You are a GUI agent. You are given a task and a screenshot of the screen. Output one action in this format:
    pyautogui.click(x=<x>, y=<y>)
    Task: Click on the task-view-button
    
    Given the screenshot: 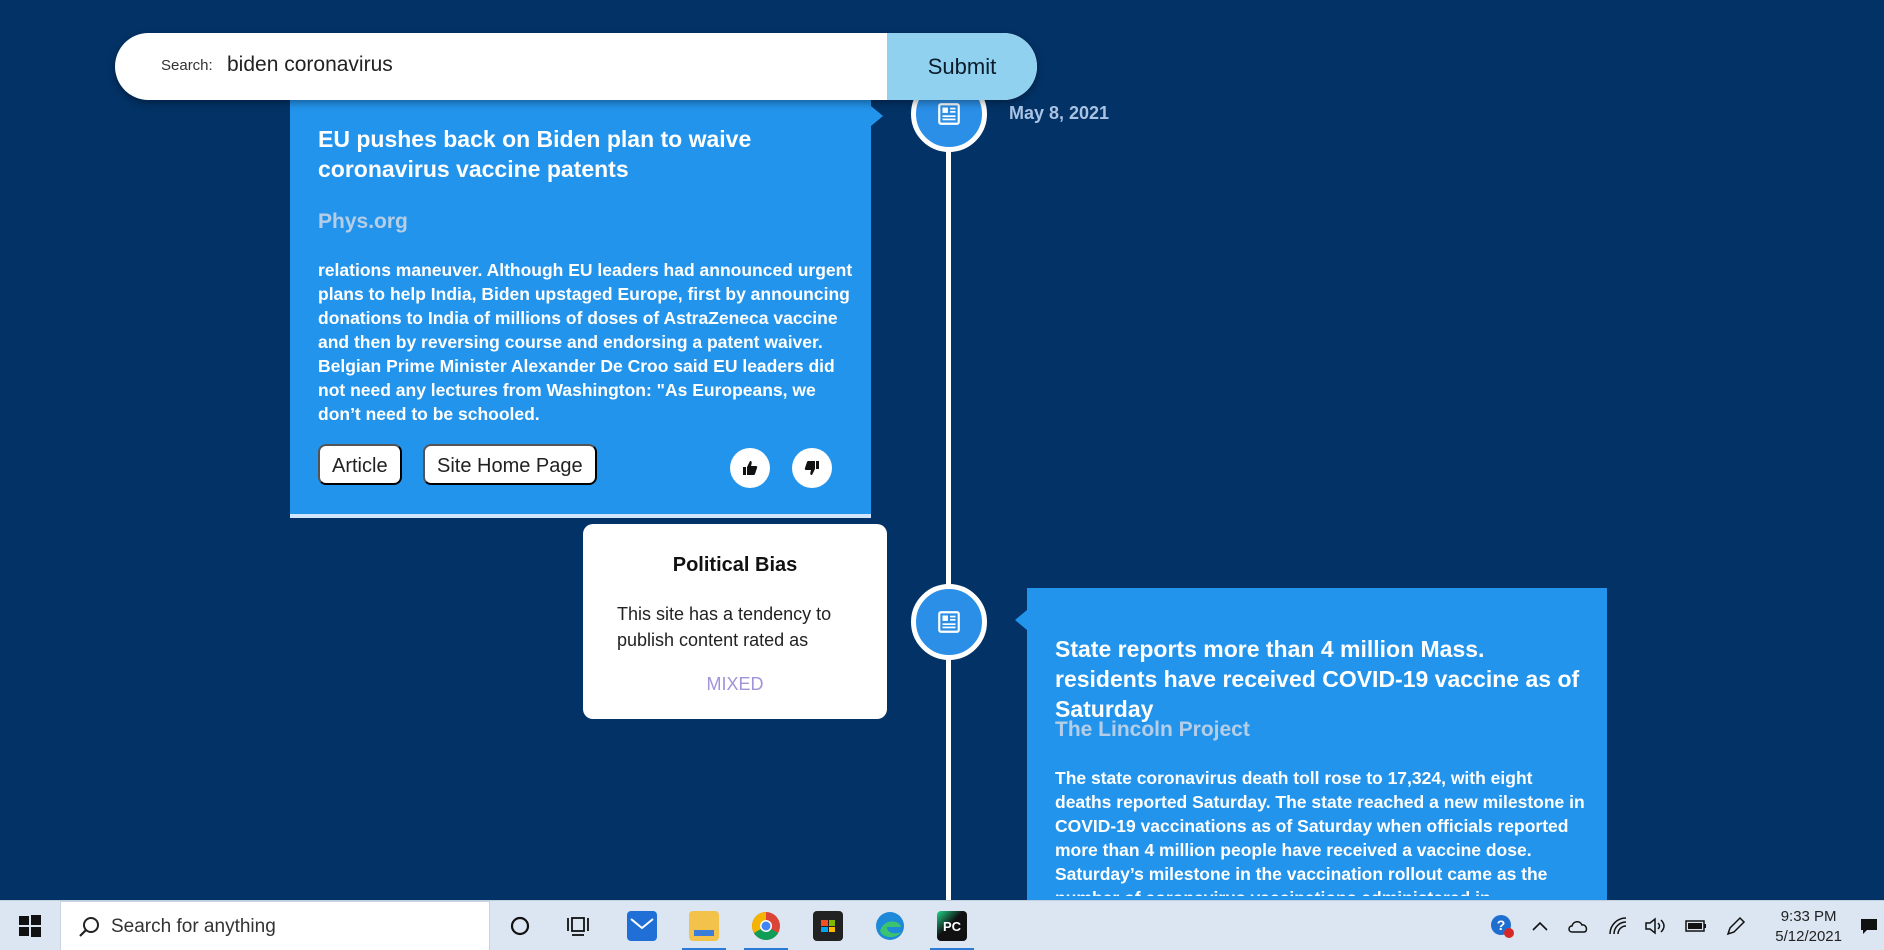 What is the action you would take?
    pyautogui.click(x=578, y=925)
    